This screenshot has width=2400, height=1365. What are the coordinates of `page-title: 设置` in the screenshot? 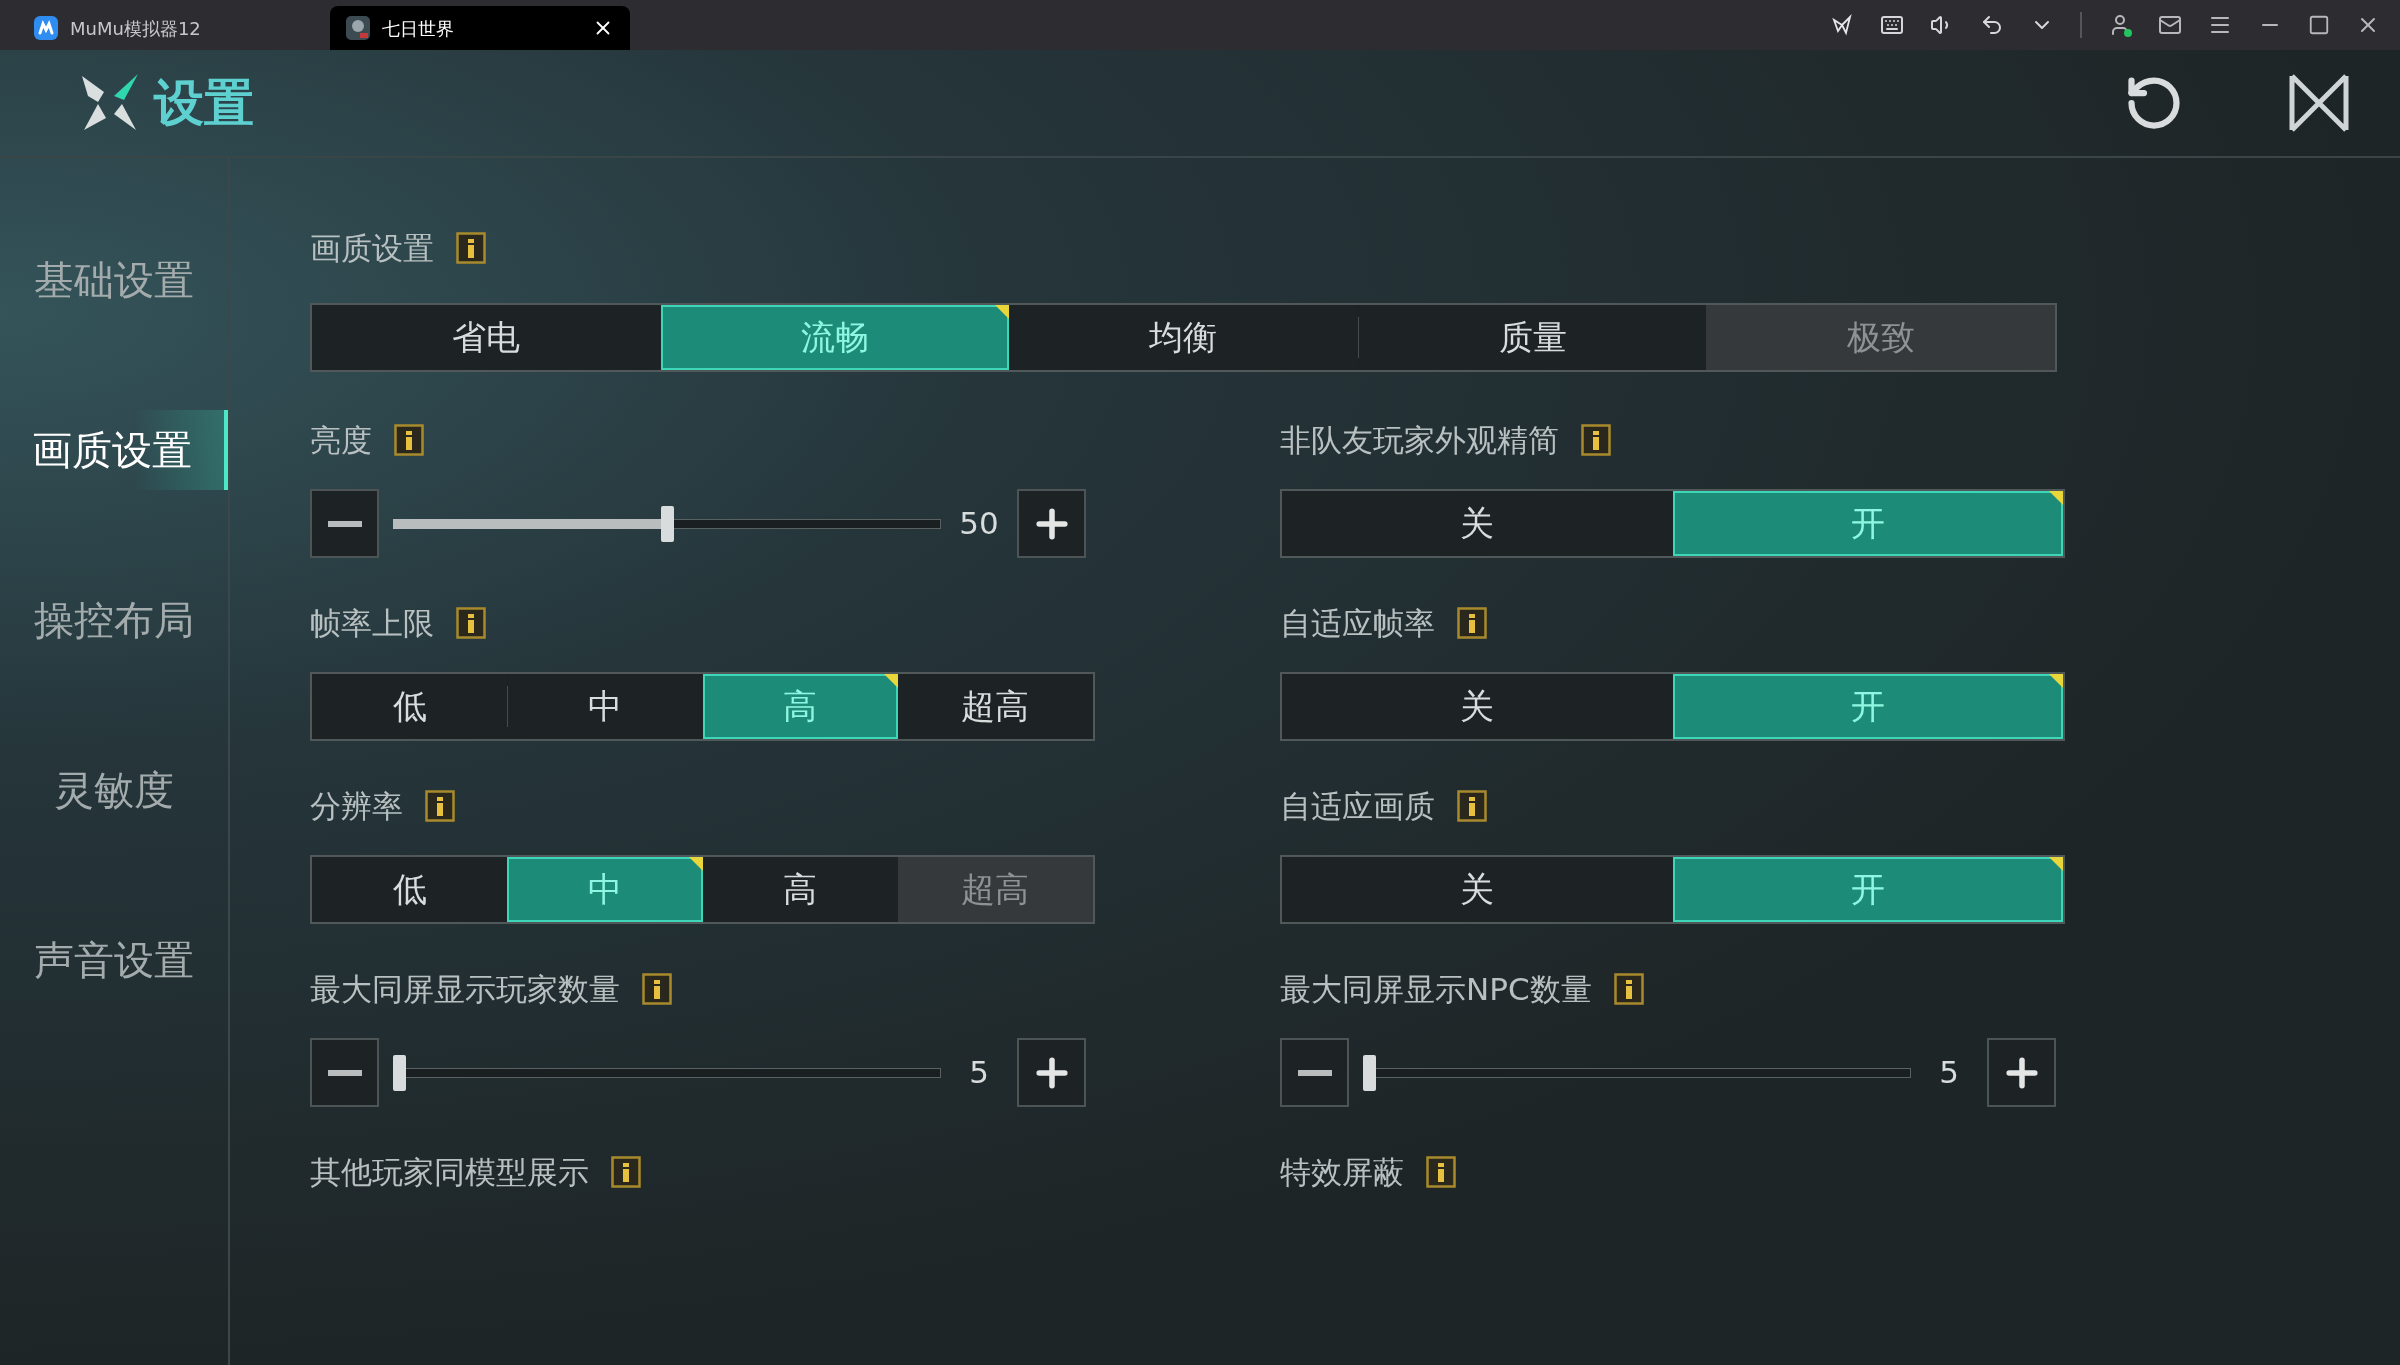 It's located at (204, 103).